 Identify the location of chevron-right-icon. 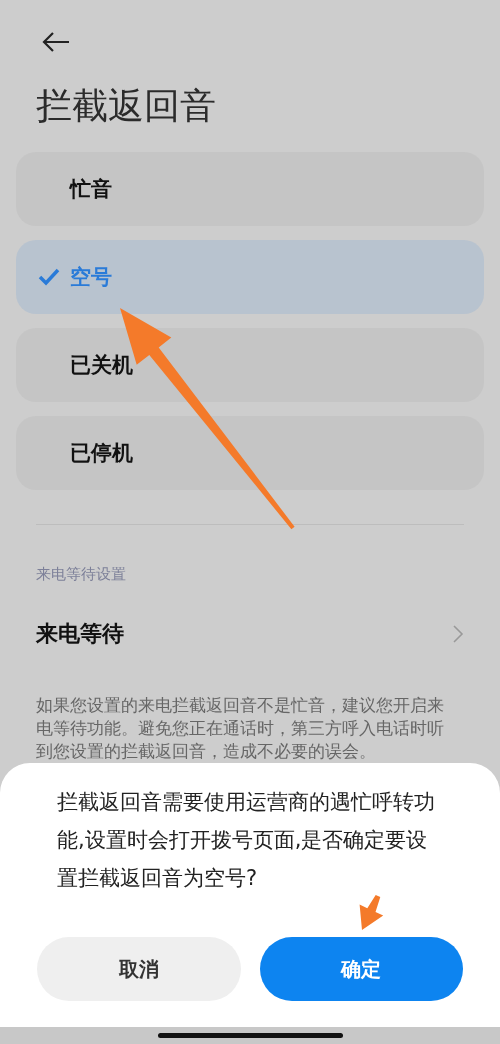
(458, 634).